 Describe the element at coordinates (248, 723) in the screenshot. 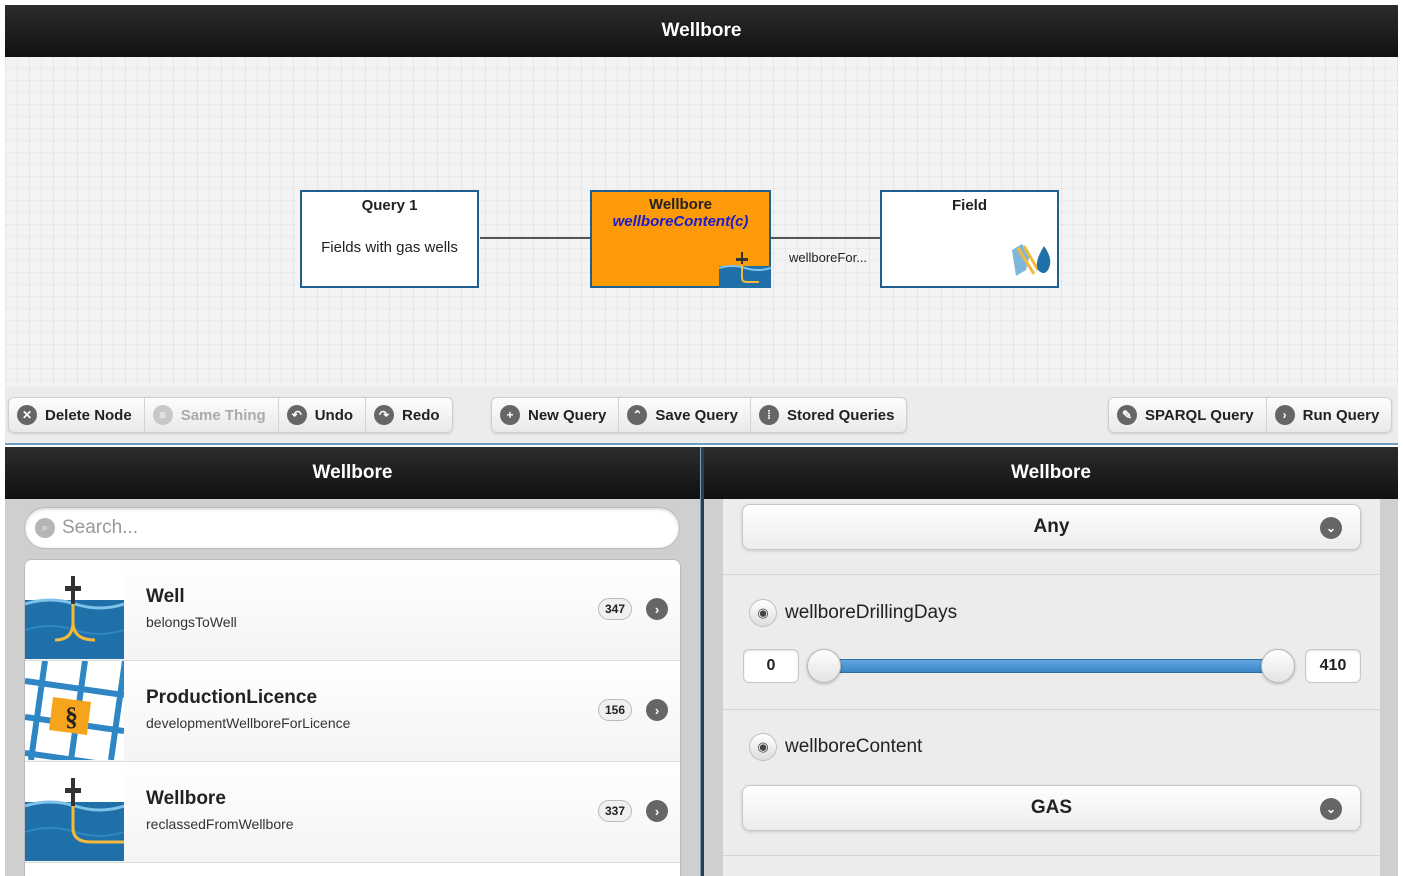

I see `item-subtitle: developmentWellboreForLicence` at that location.